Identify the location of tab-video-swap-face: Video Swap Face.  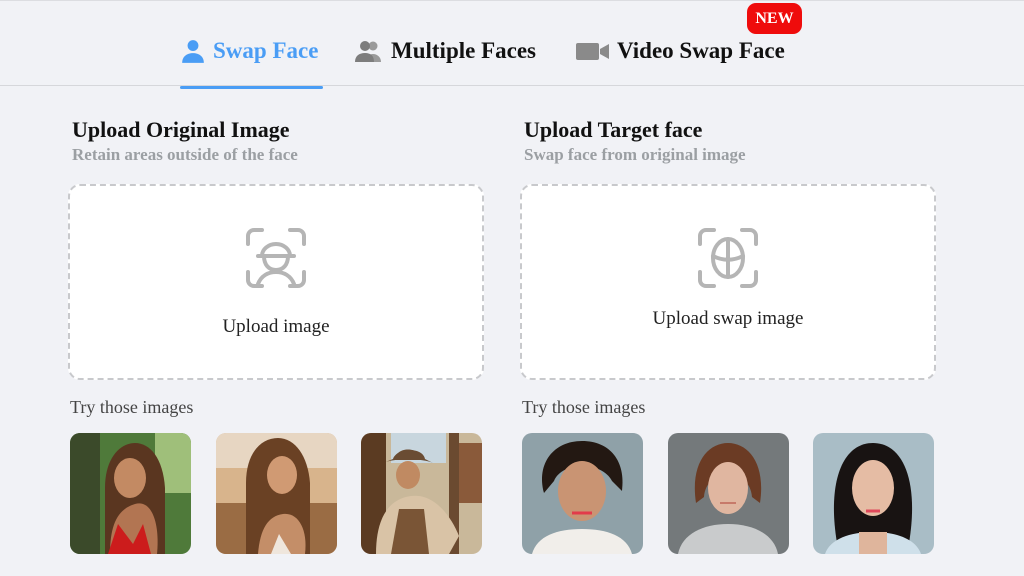
(680, 51).